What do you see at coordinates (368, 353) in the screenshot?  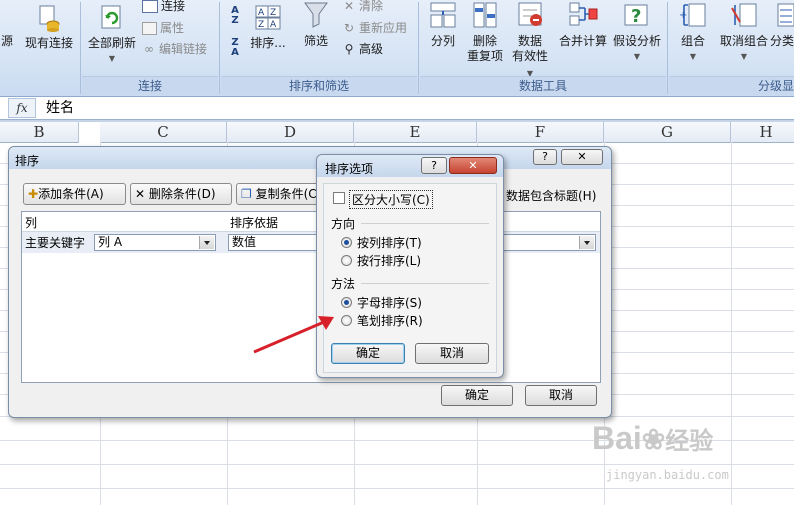 I see `options-ok-button: 确定` at bounding box center [368, 353].